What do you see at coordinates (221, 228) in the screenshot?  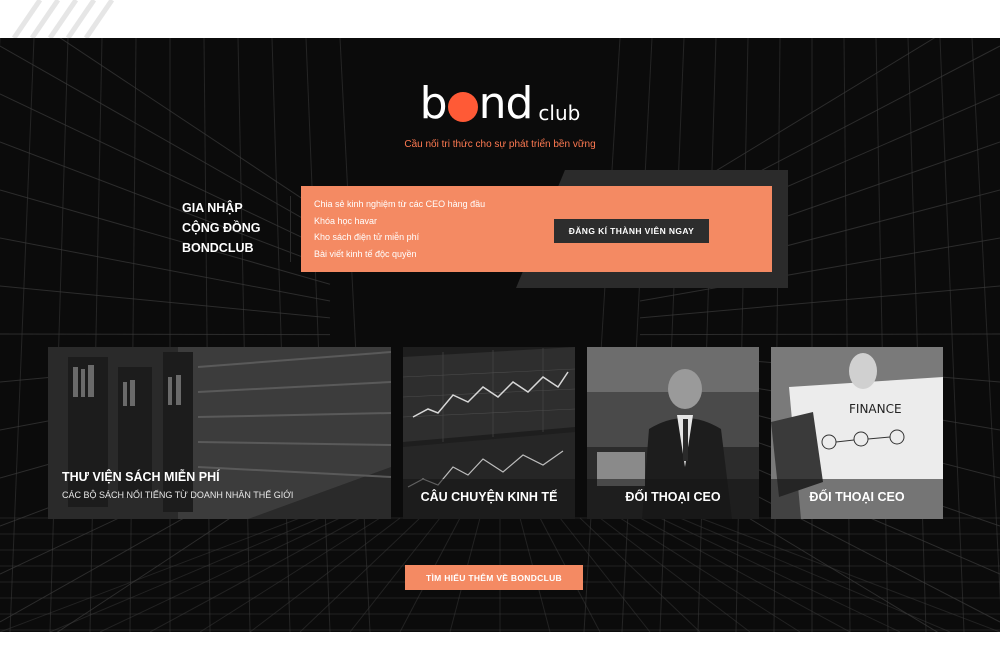 I see `join-heading: GIA NHẬP CỘNG ĐỒNG BONDCLUB` at bounding box center [221, 228].